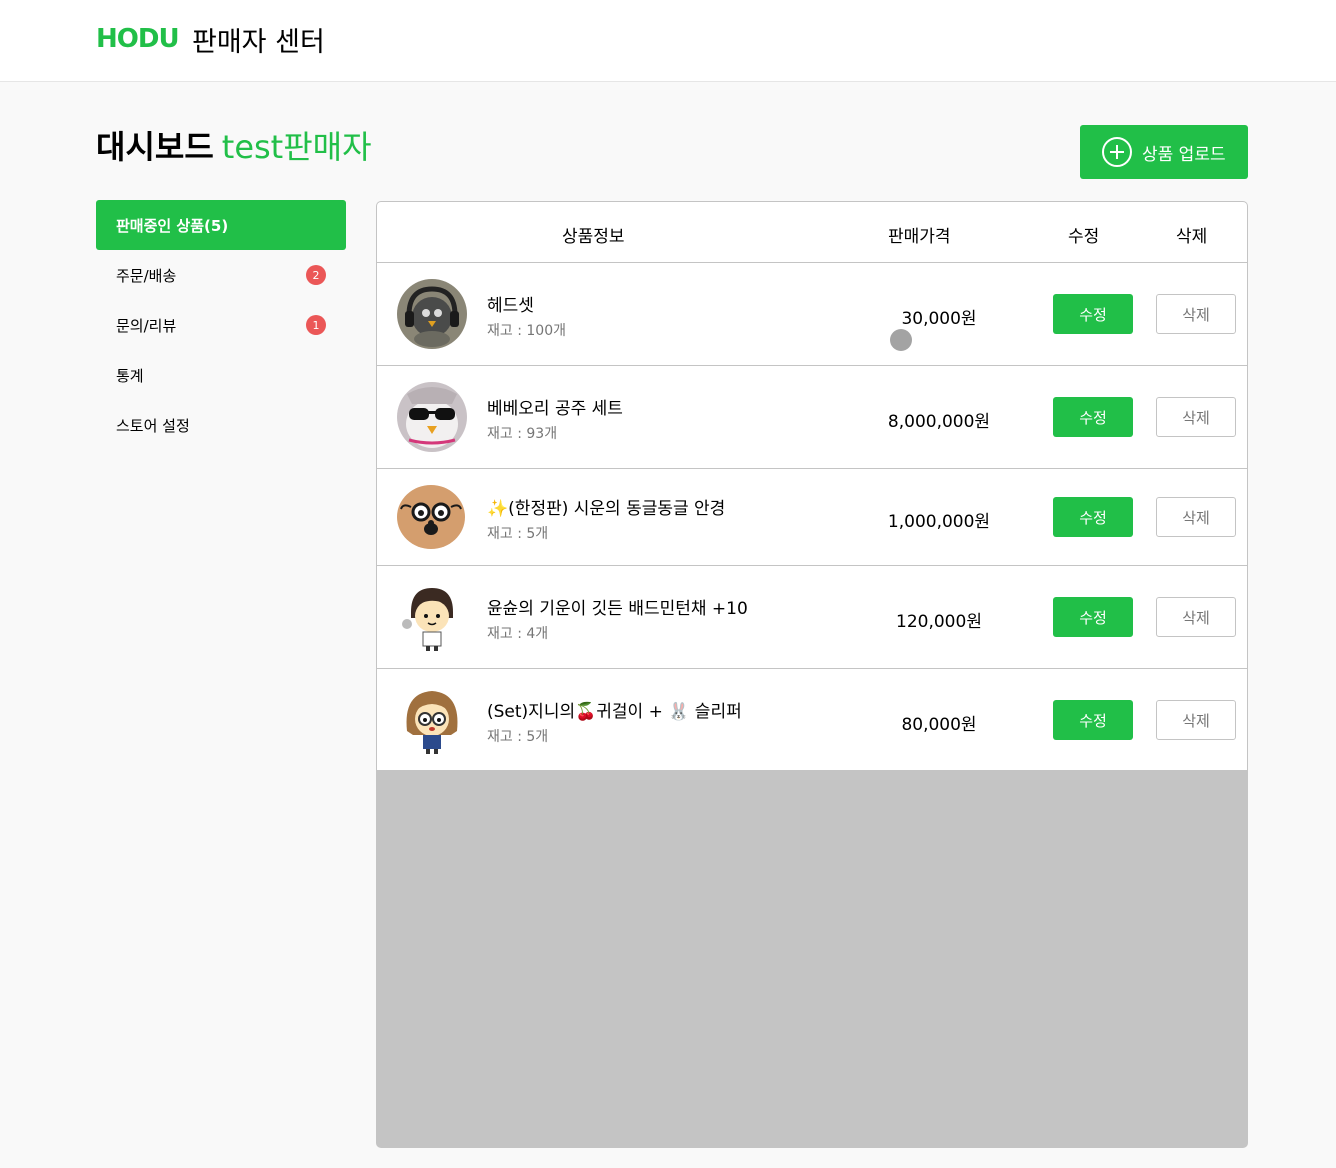  Describe the element at coordinates (221, 425) in the screenshot. I see `sidebar-item-store-settings: 스토어 설정` at that location.